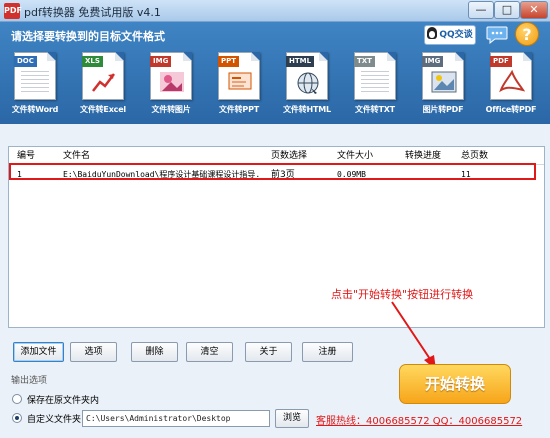 The height and width of the screenshot is (438, 550). I want to click on output-options-label: 输出选项, so click(29, 381).